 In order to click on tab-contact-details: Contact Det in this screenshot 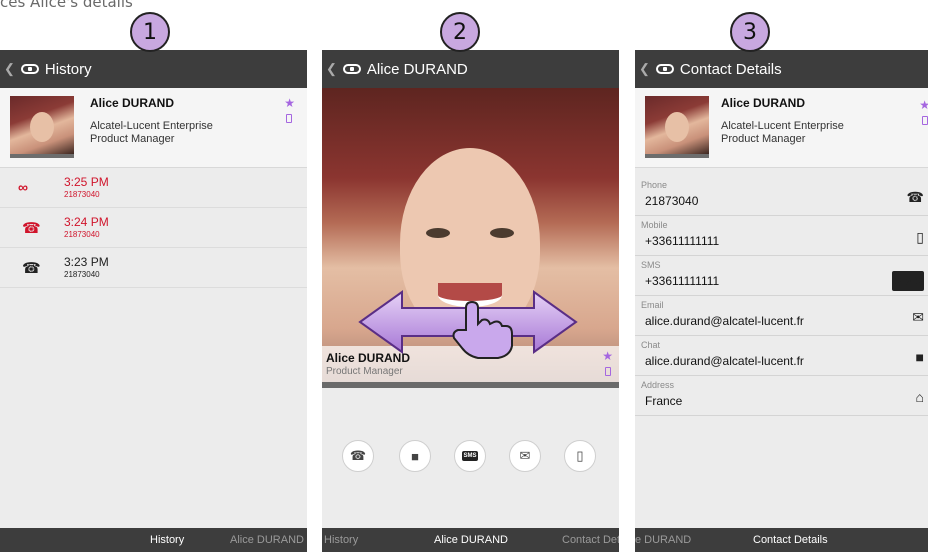, I will do `click(590, 540)`.